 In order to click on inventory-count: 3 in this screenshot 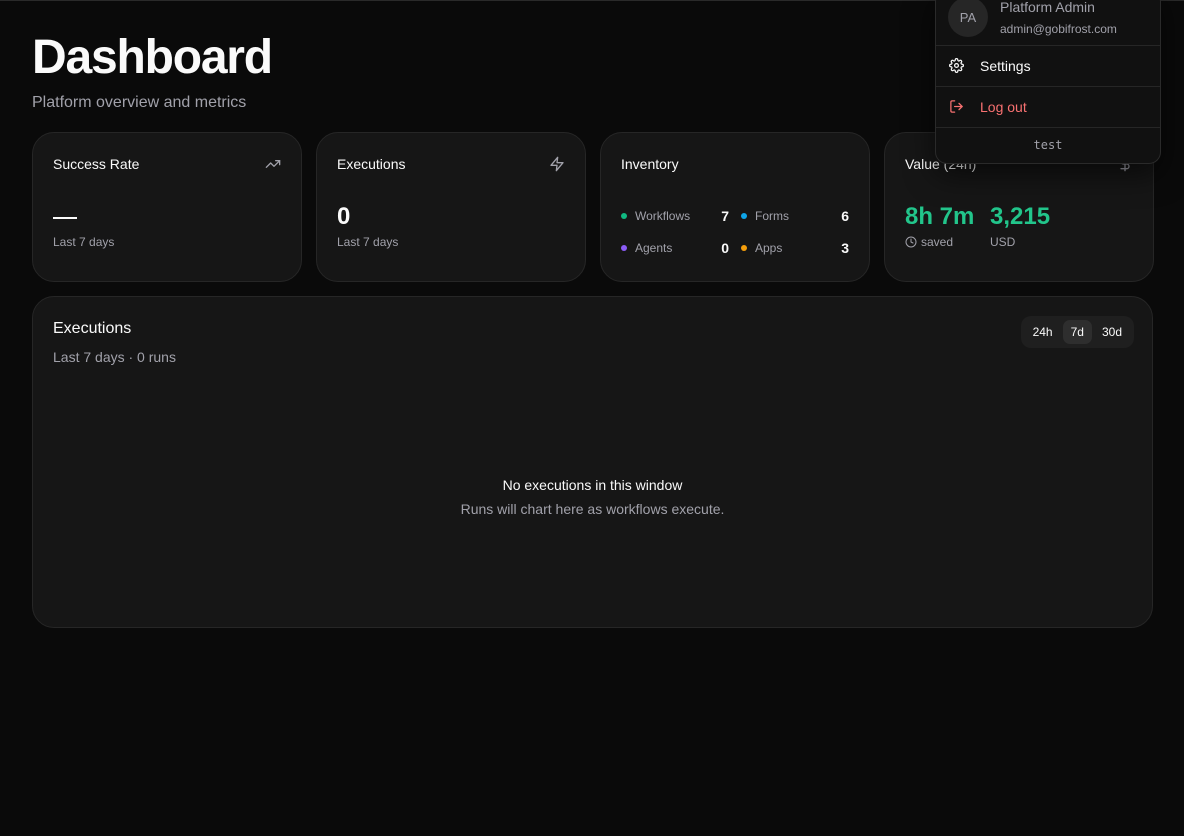, I will do `click(845, 248)`.